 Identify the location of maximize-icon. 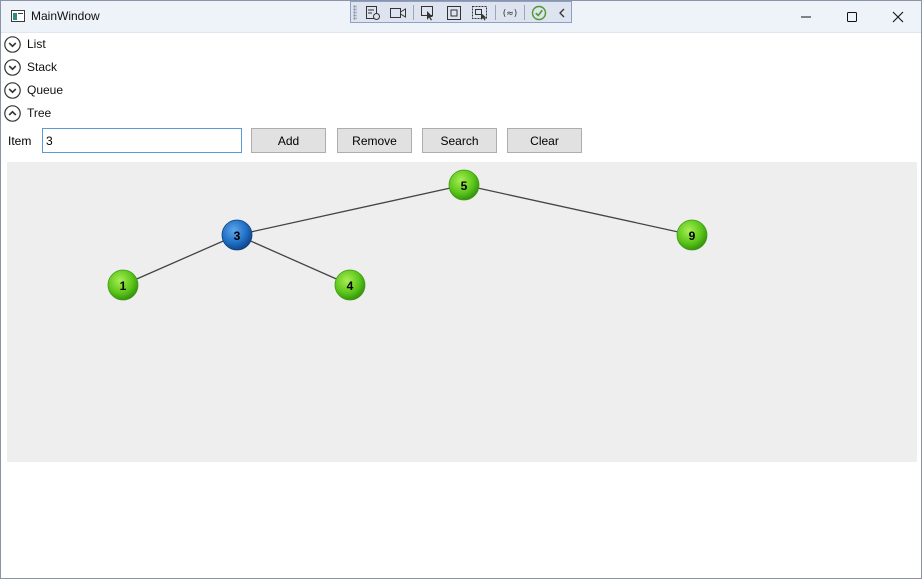
(852, 16).